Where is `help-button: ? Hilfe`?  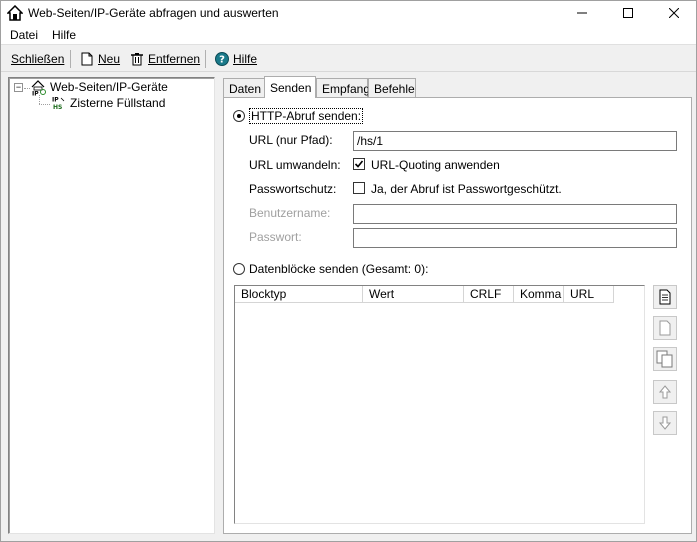 help-button: ? Hilfe is located at coordinates (236, 59).